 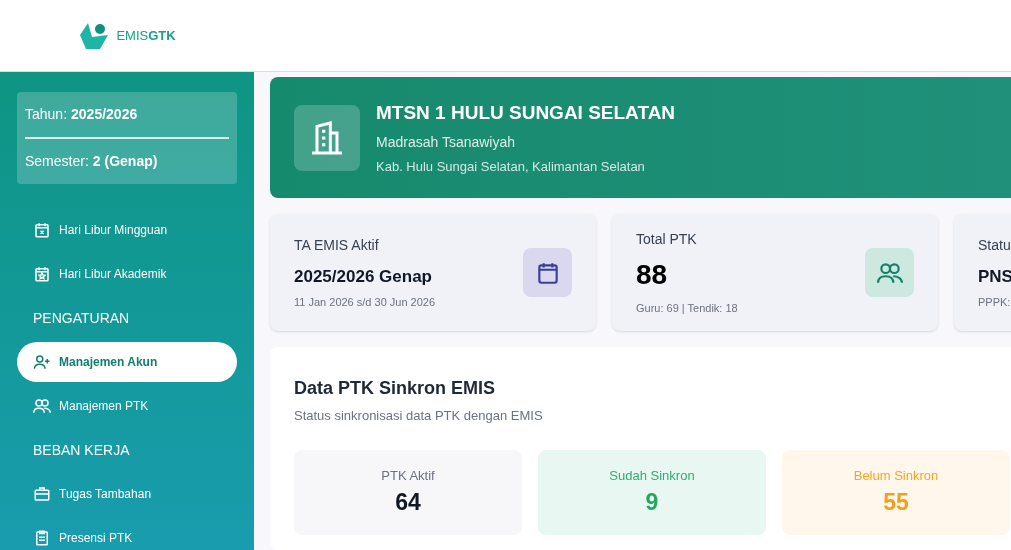 What do you see at coordinates (419, 416) in the screenshot?
I see `section-subtitle: Status sinkronisasi data PTK dengan EMIS` at bounding box center [419, 416].